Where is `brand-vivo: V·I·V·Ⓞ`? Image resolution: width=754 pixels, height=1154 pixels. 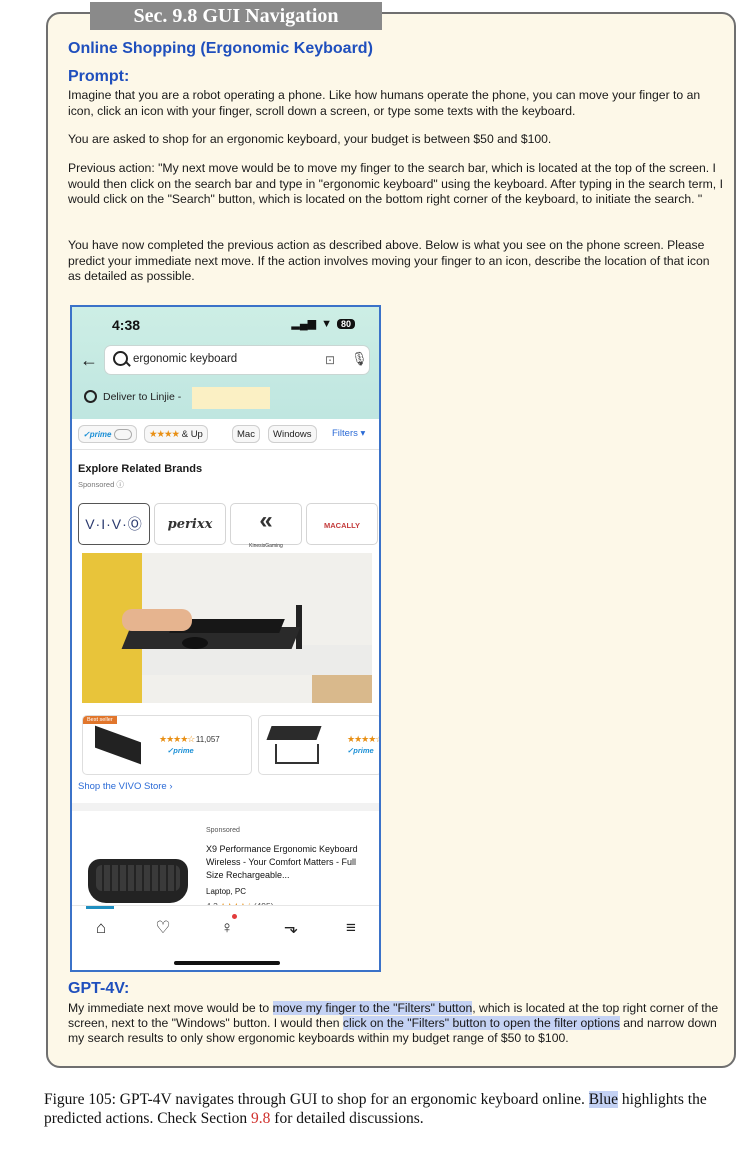 brand-vivo: V·I·V·Ⓞ is located at coordinates (114, 524).